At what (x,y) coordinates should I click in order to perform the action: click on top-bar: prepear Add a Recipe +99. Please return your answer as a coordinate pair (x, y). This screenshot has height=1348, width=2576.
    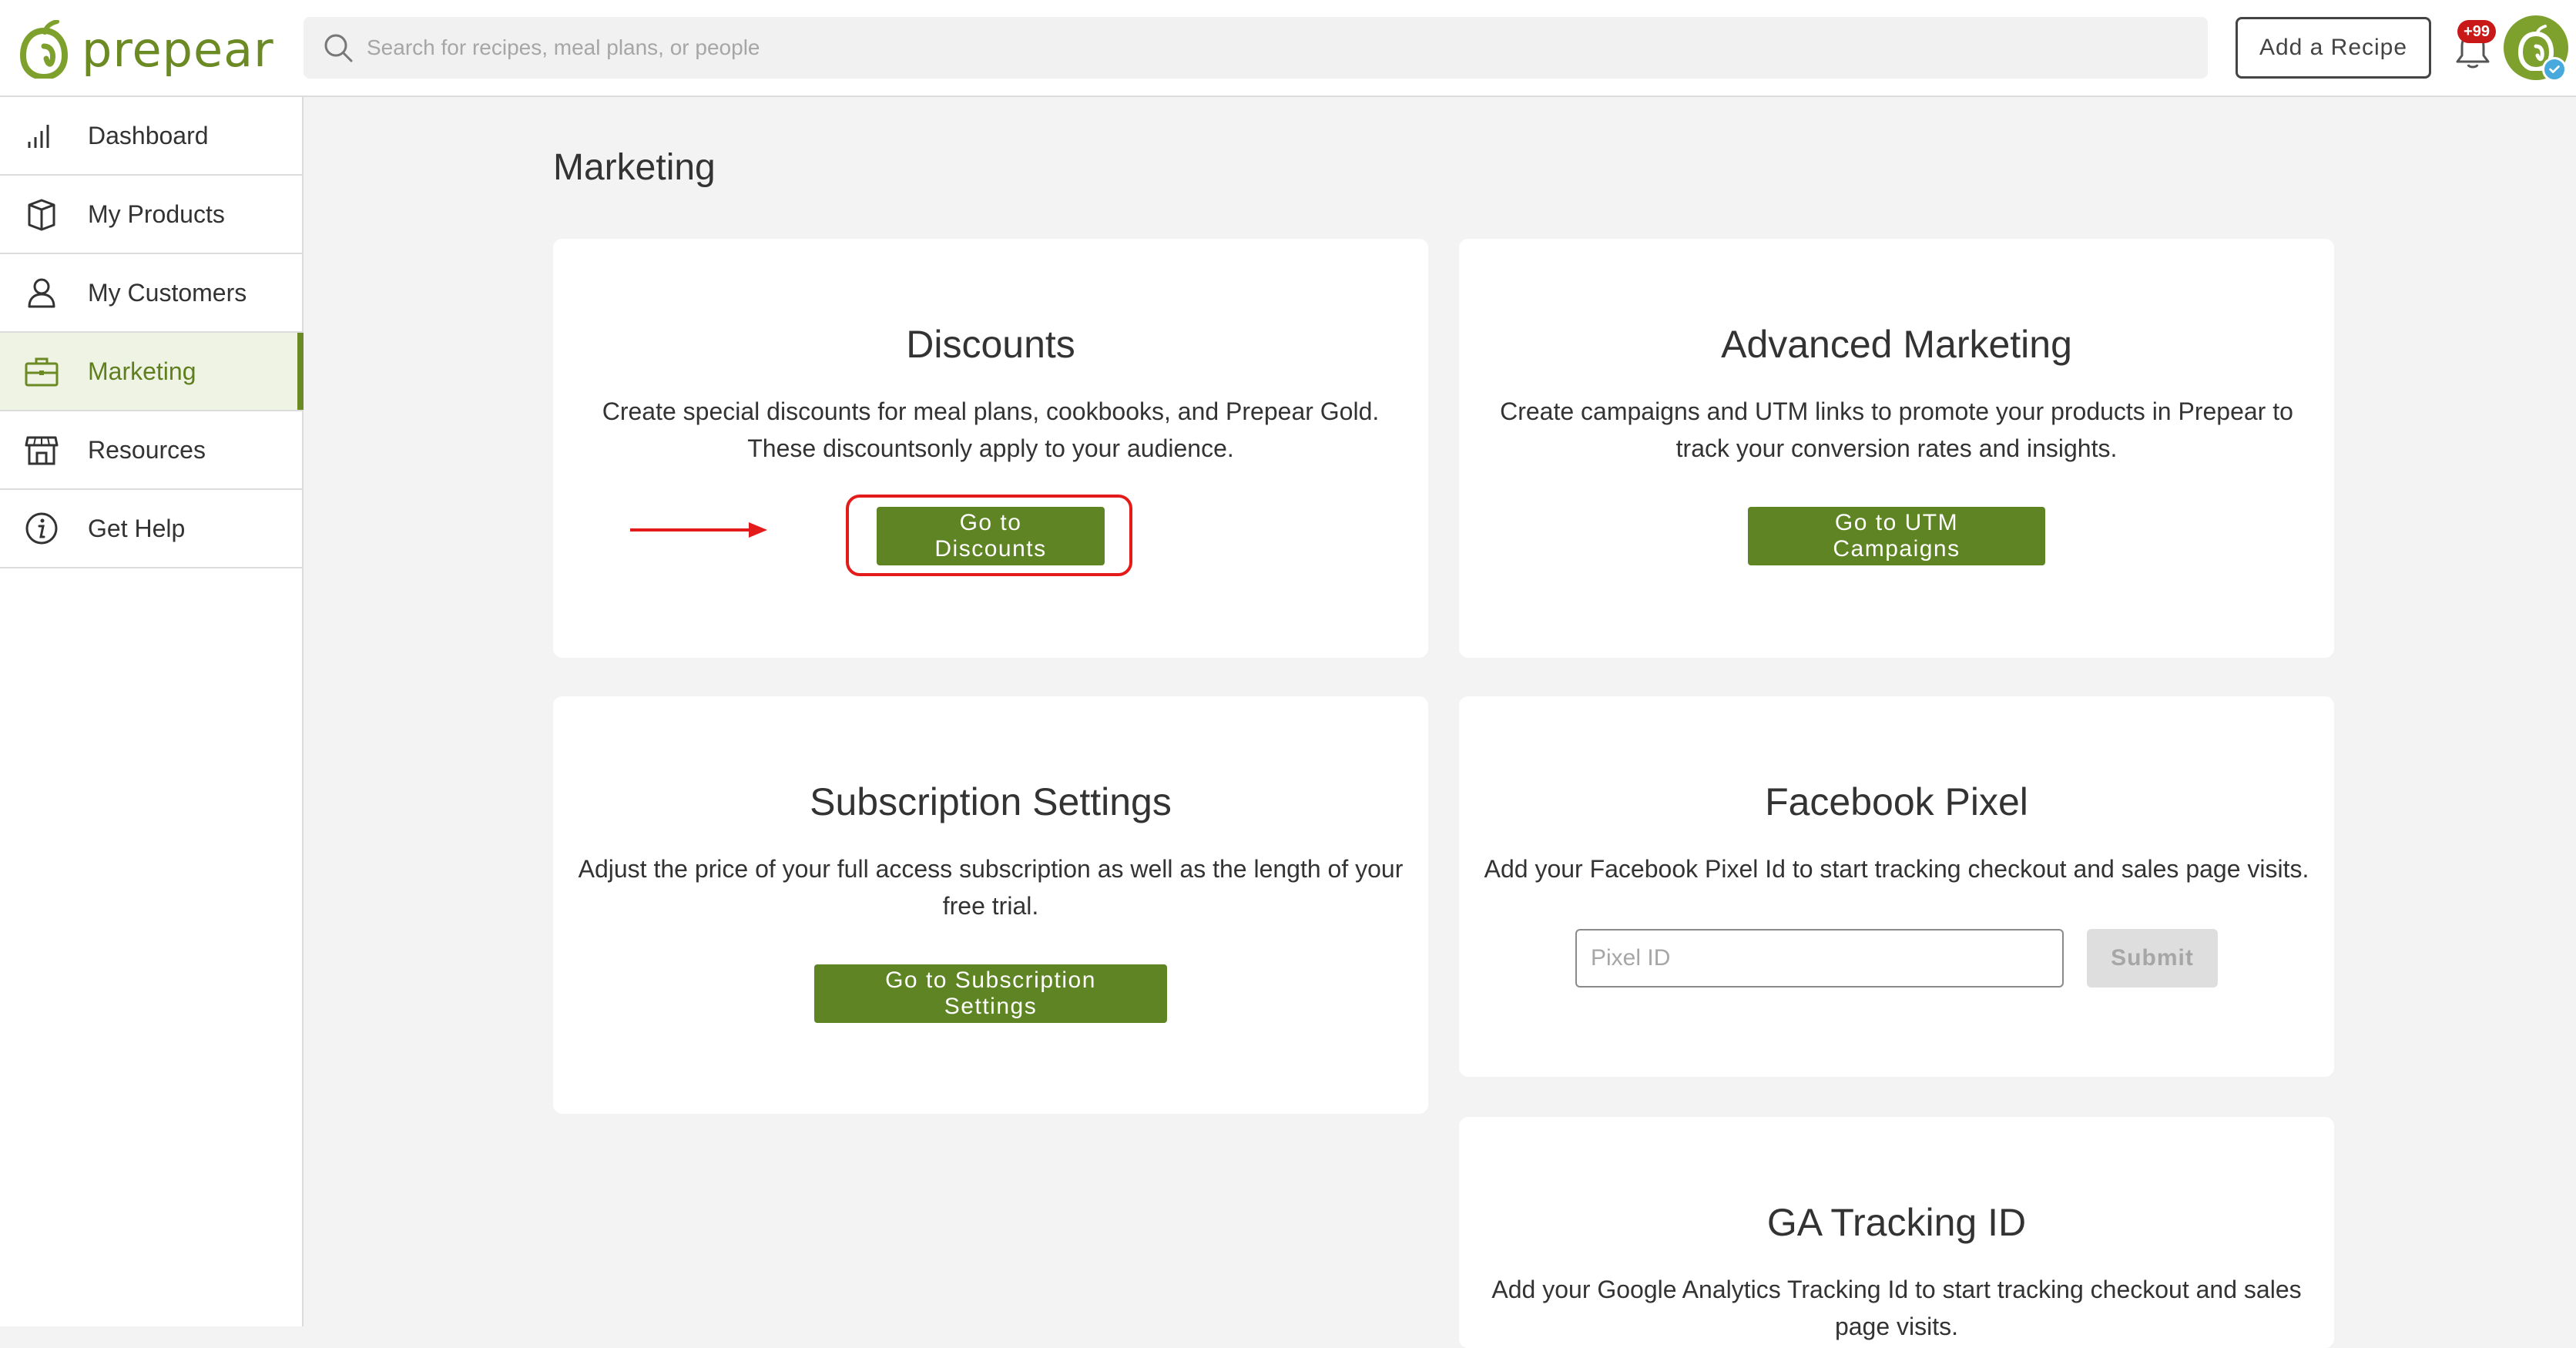
    Looking at the image, I should click on (1288, 48).